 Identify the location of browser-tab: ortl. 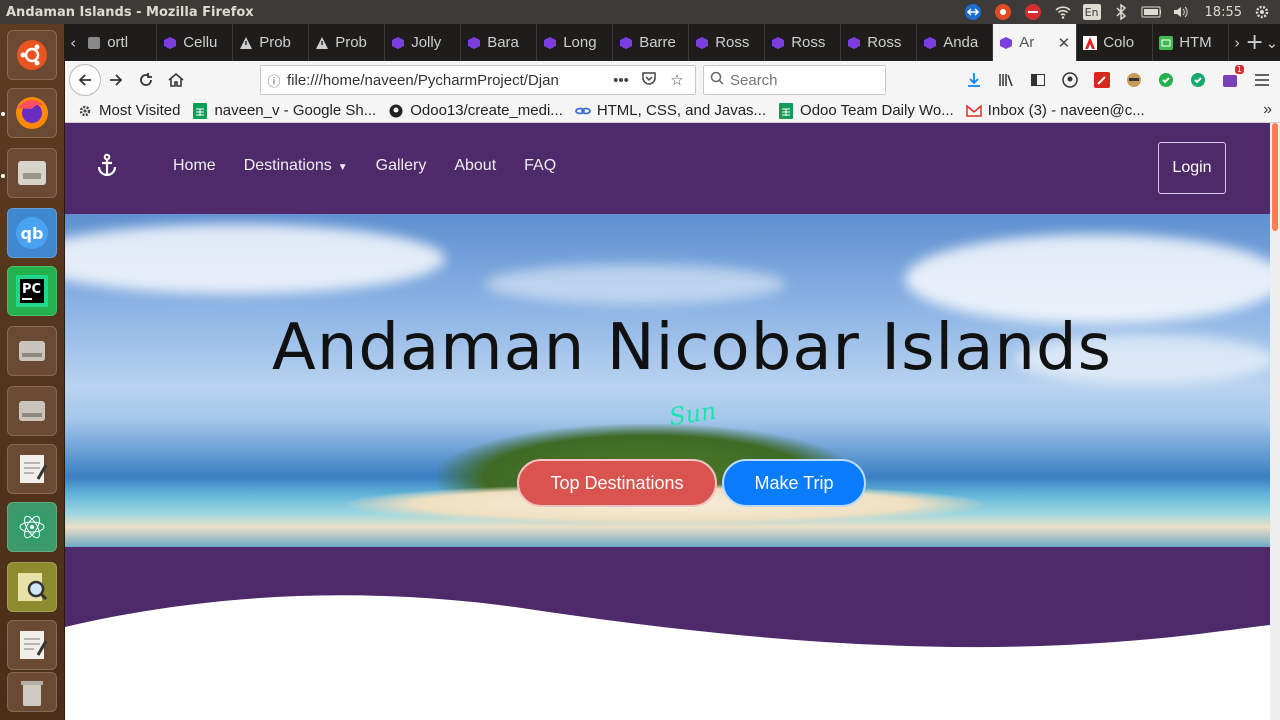
(119, 42).